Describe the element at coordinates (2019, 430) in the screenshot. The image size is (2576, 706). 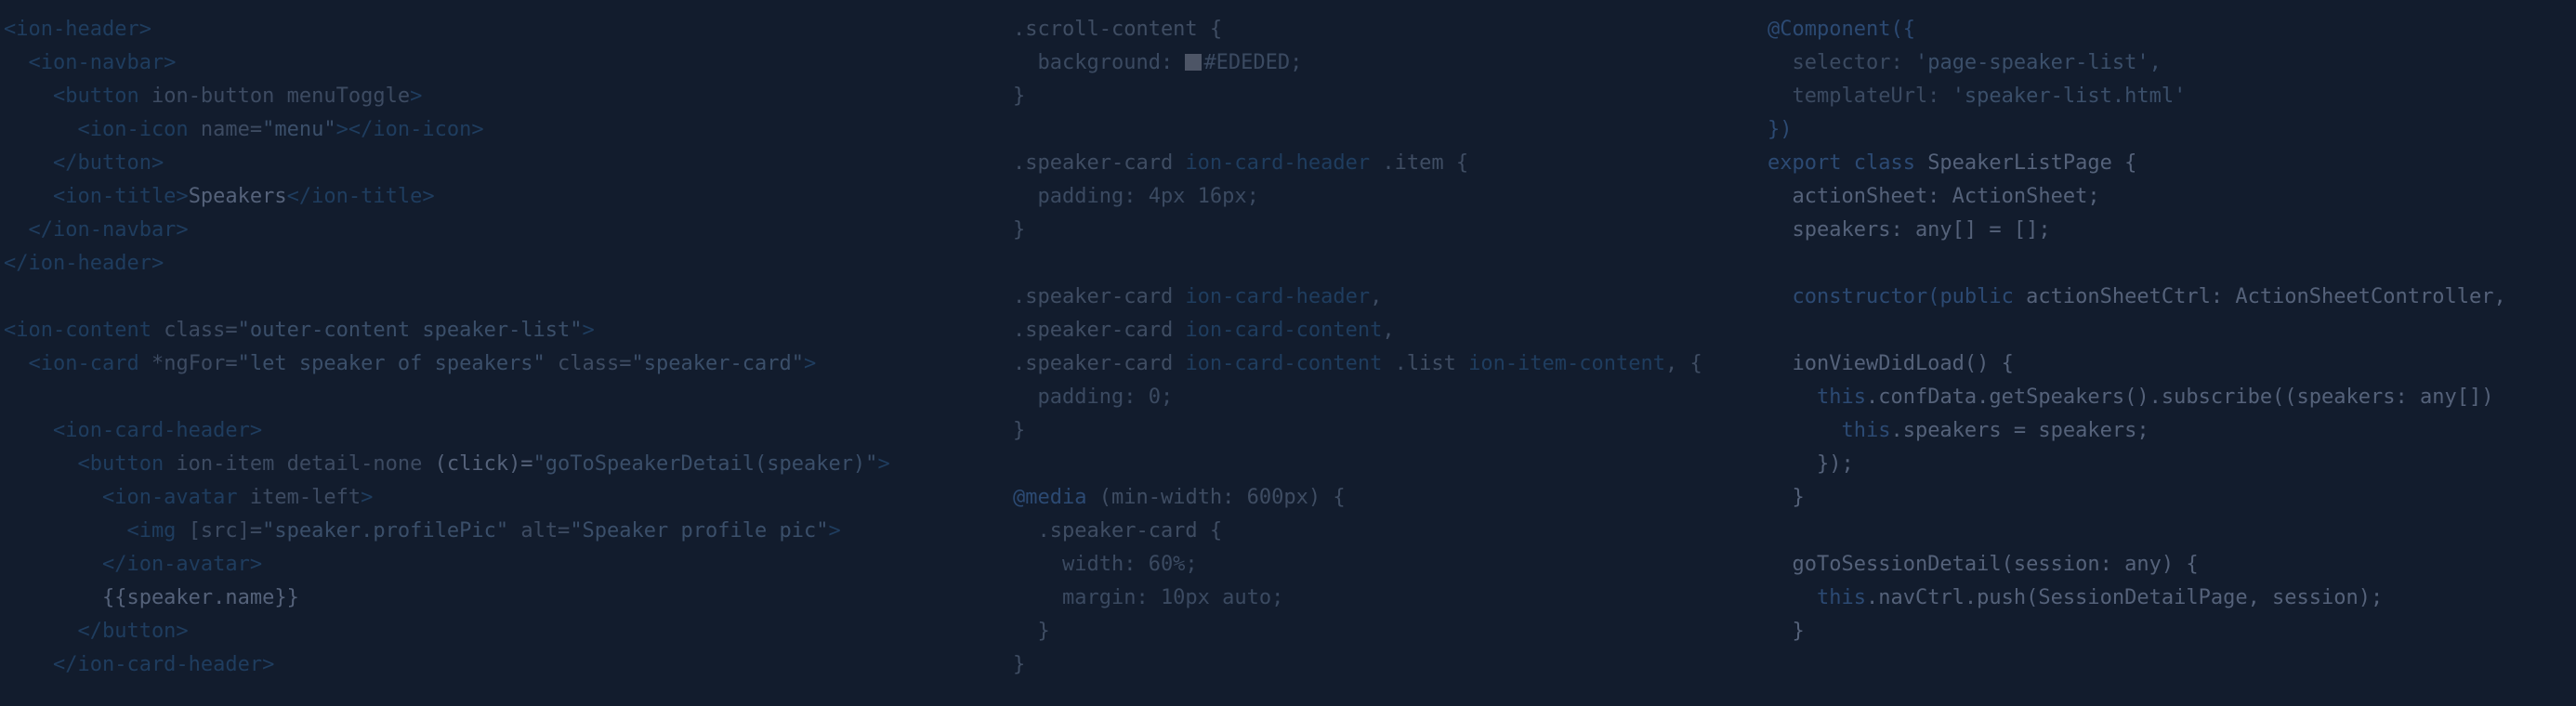
I see `code-token: .speakers = speakers;` at that location.